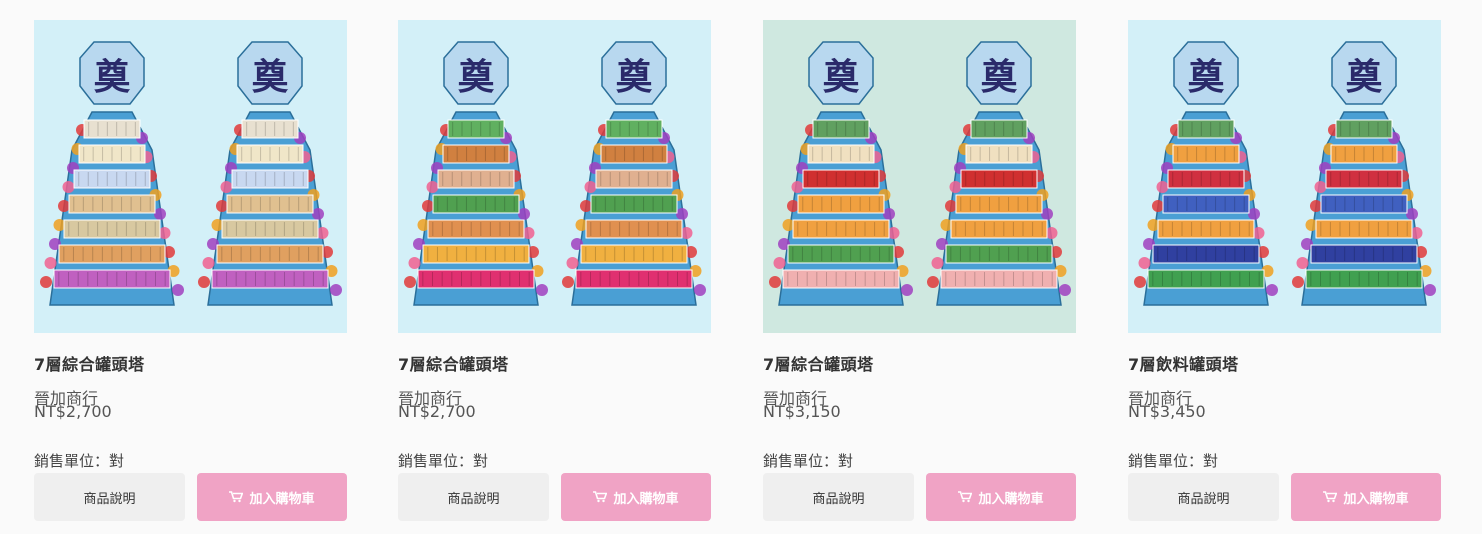  Describe the element at coordinates (802, 411) in the screenshot. I see `product-price: NT$3,150` at that location.